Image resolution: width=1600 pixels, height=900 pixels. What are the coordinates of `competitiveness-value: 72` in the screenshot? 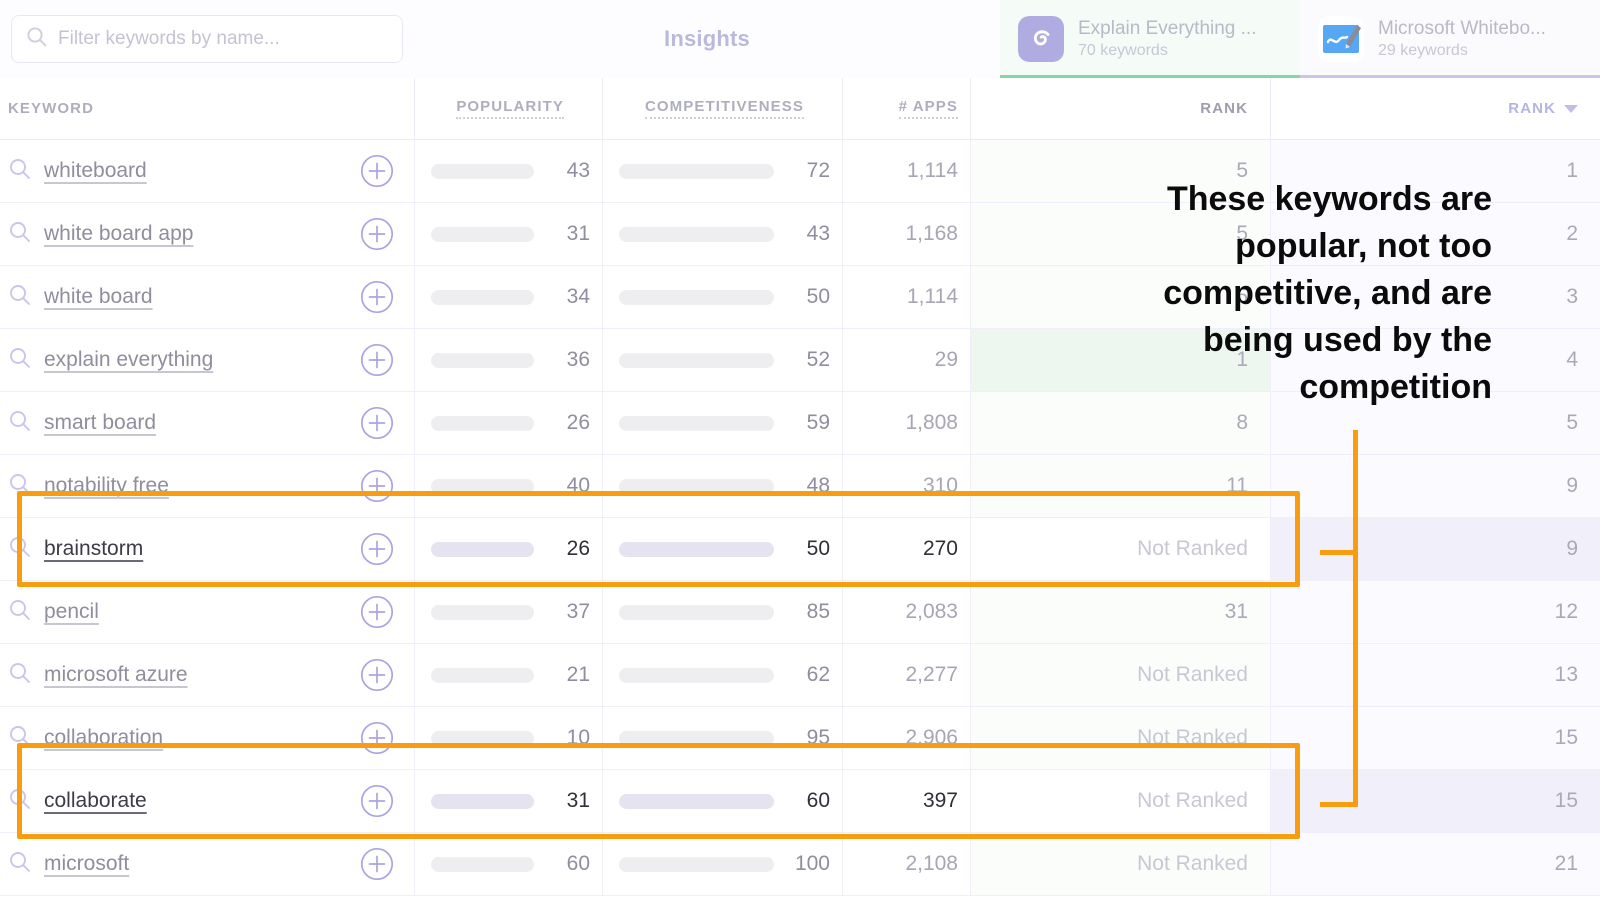 It's located at (818, 170).